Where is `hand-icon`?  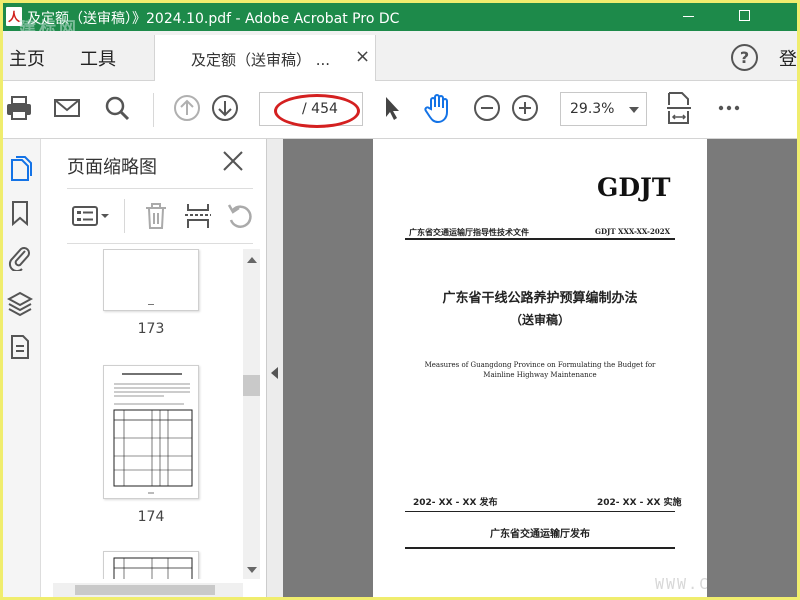 hand-icon is located at coordinates (438, 108).